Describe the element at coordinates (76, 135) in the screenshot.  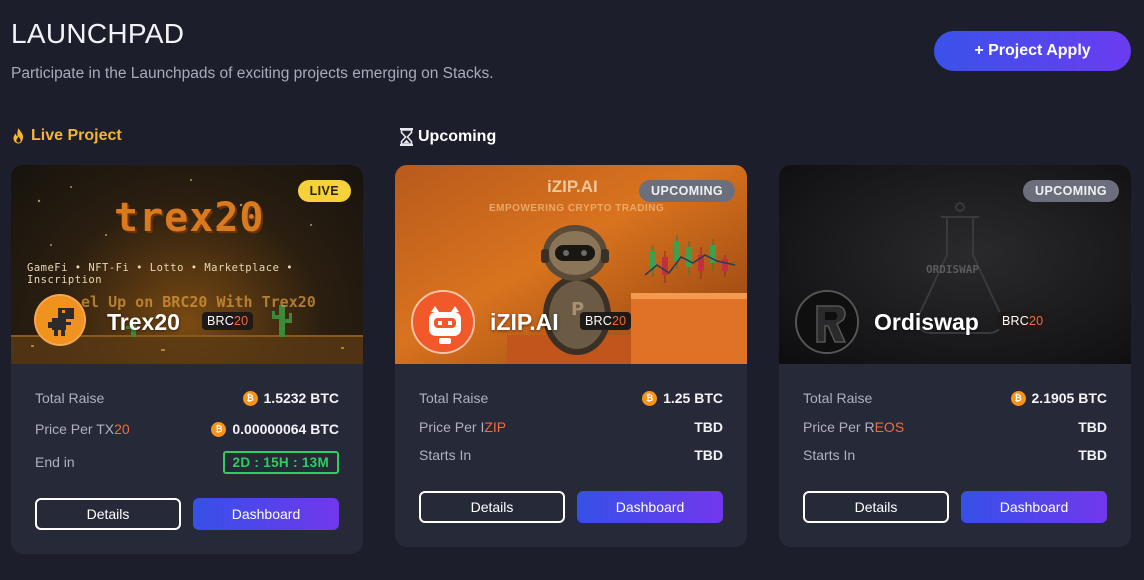
I see `live-project-label: Live Project` at that location.